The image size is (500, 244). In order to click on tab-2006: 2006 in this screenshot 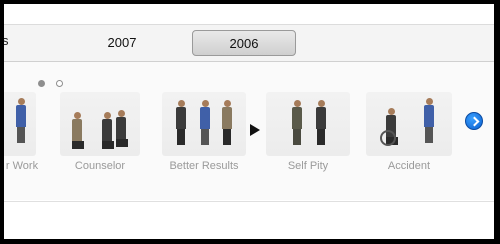, I will do `click(244, 43)`.